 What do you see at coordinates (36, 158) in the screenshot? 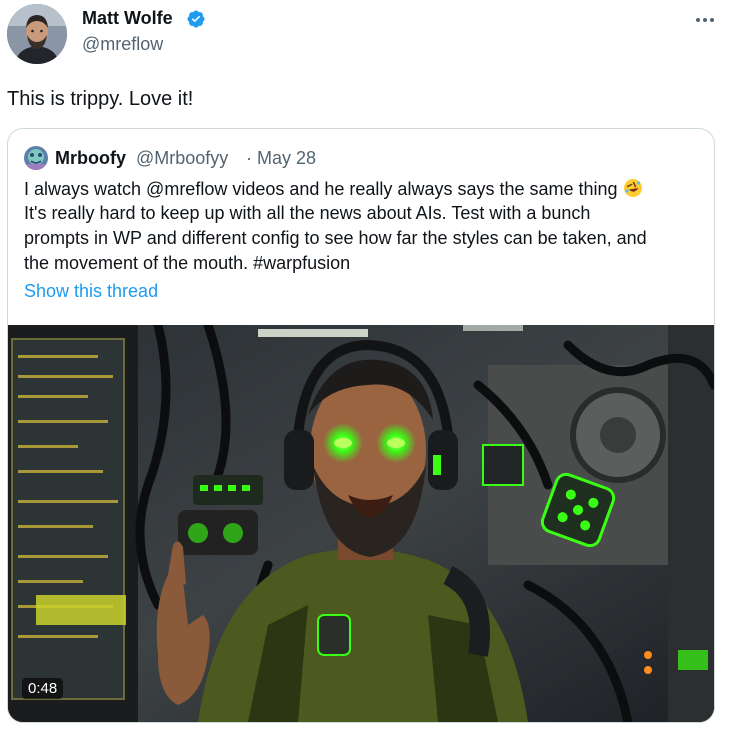
I see `quoted-author-avatar` at bounding box center [36, 158].